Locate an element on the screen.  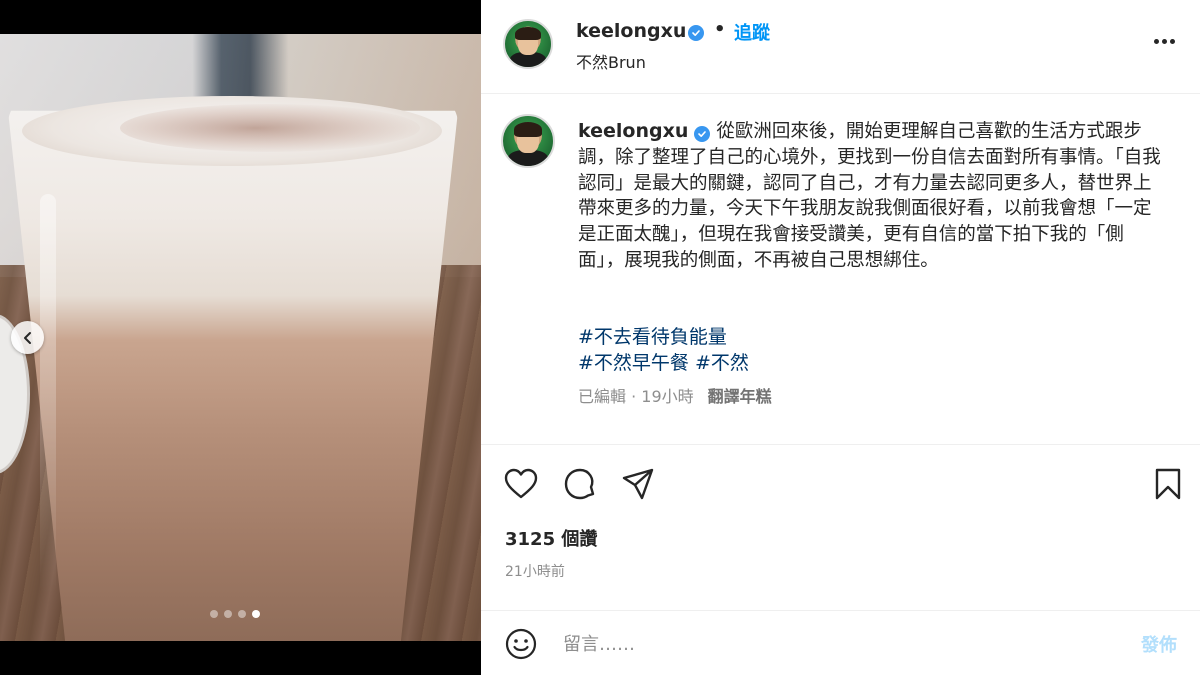
carousel-prev-button is located at coordinates (27, 337).